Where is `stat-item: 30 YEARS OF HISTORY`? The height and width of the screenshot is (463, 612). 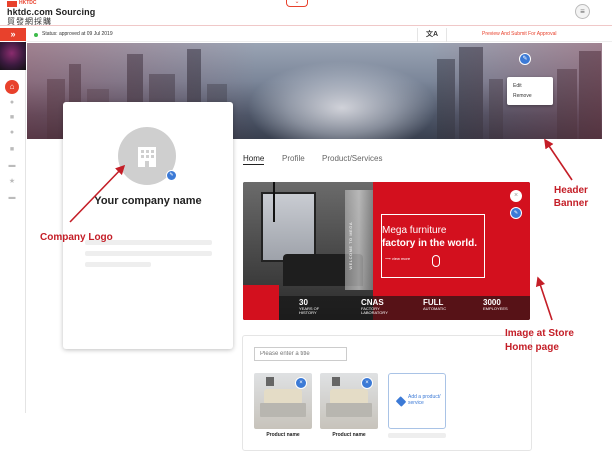 stat-item: 30 YEARS OF HISTORY is located at coordinates (314, 306).